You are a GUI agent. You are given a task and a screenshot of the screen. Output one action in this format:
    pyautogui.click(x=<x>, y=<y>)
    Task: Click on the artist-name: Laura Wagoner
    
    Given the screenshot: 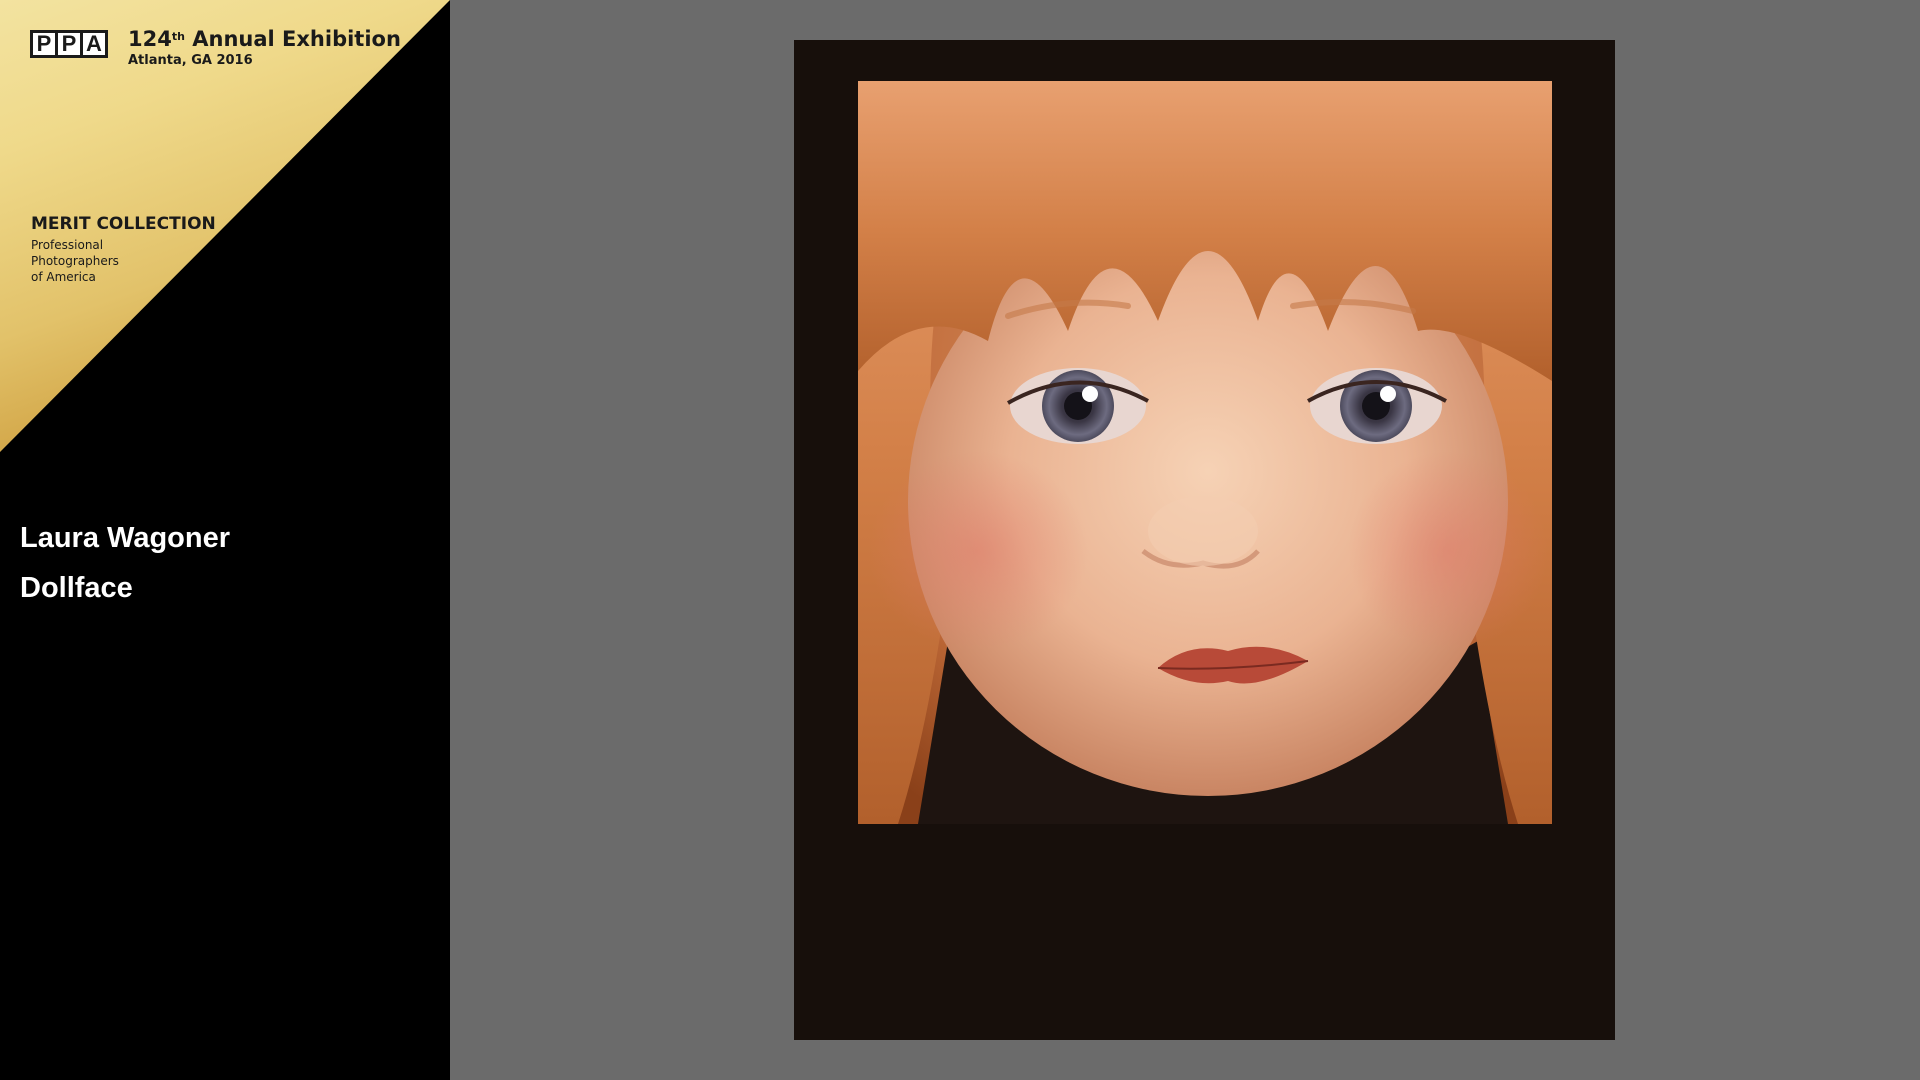 What is the action you would take?
    pyautogui.click(x=125, y=538)
    